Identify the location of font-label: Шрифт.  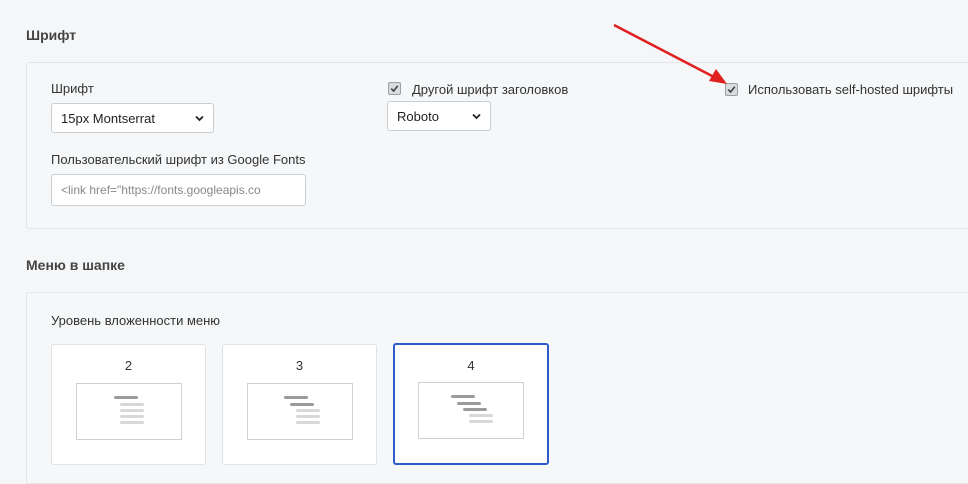
(72, 88).